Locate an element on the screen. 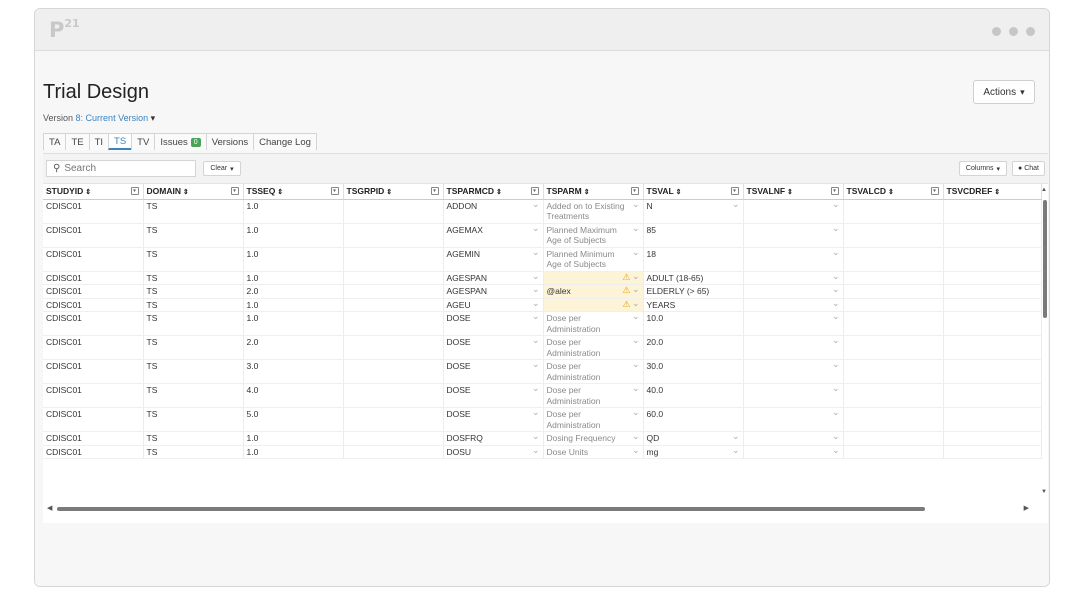 This screenshot has height=596, width=1084. tab-tv: TV is located at coordinates (143, 141).